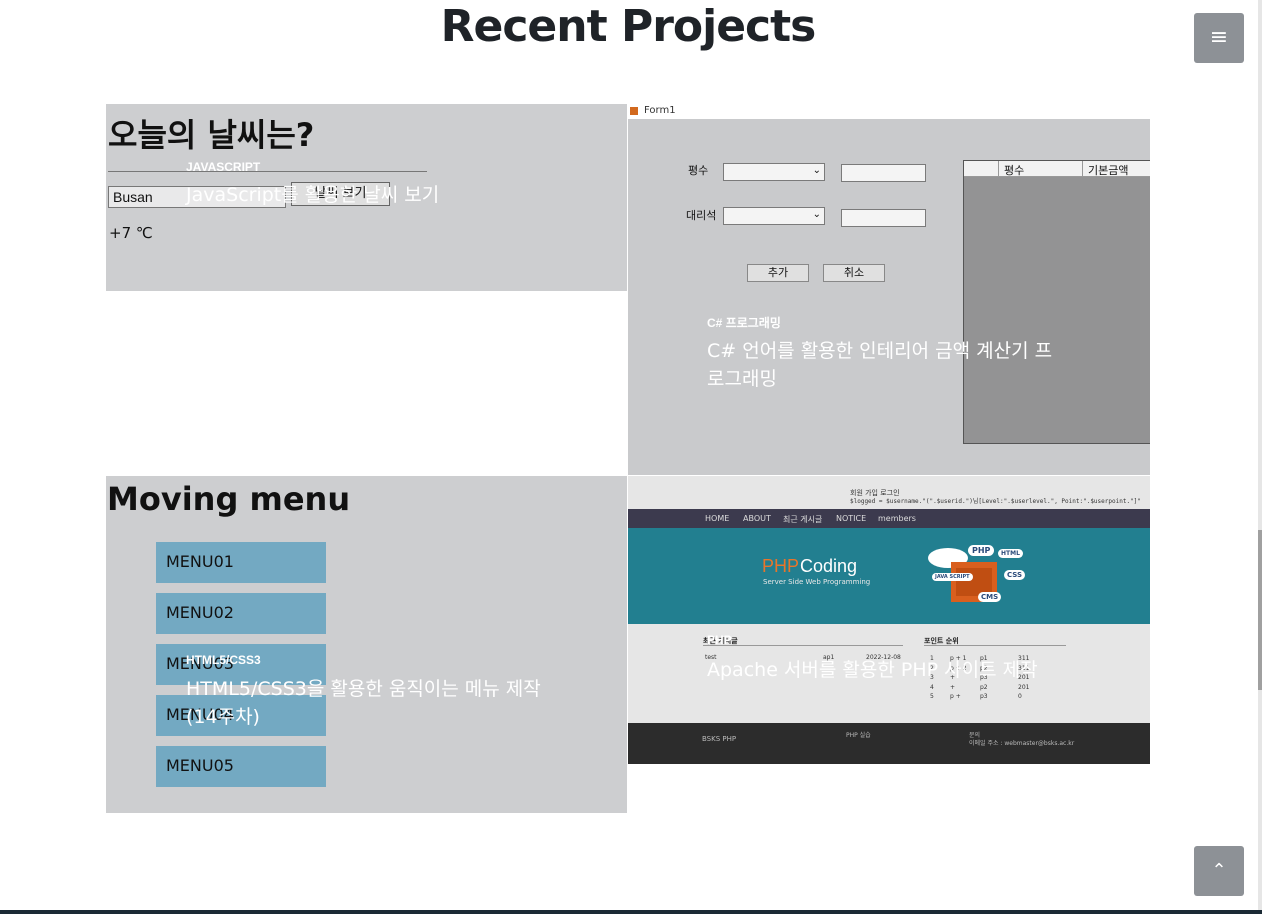 This screenshot has height=914, width=1262. I want to click on add-button: 추가, so click(778, 273).